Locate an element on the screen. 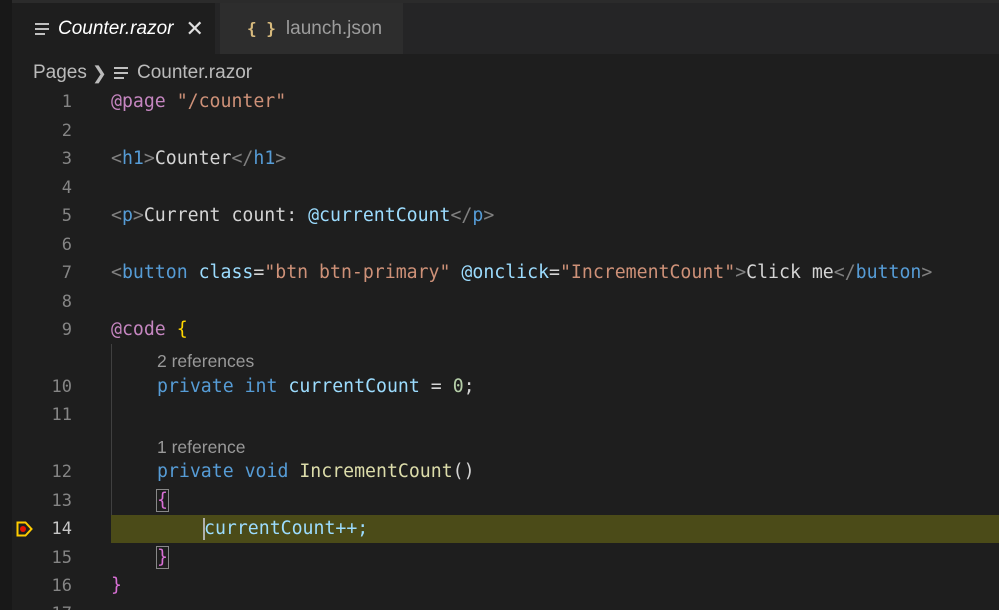 Image resolution: width=999 pixels, height=610 pixels. text-cursor is located at coordinates (204, 529).